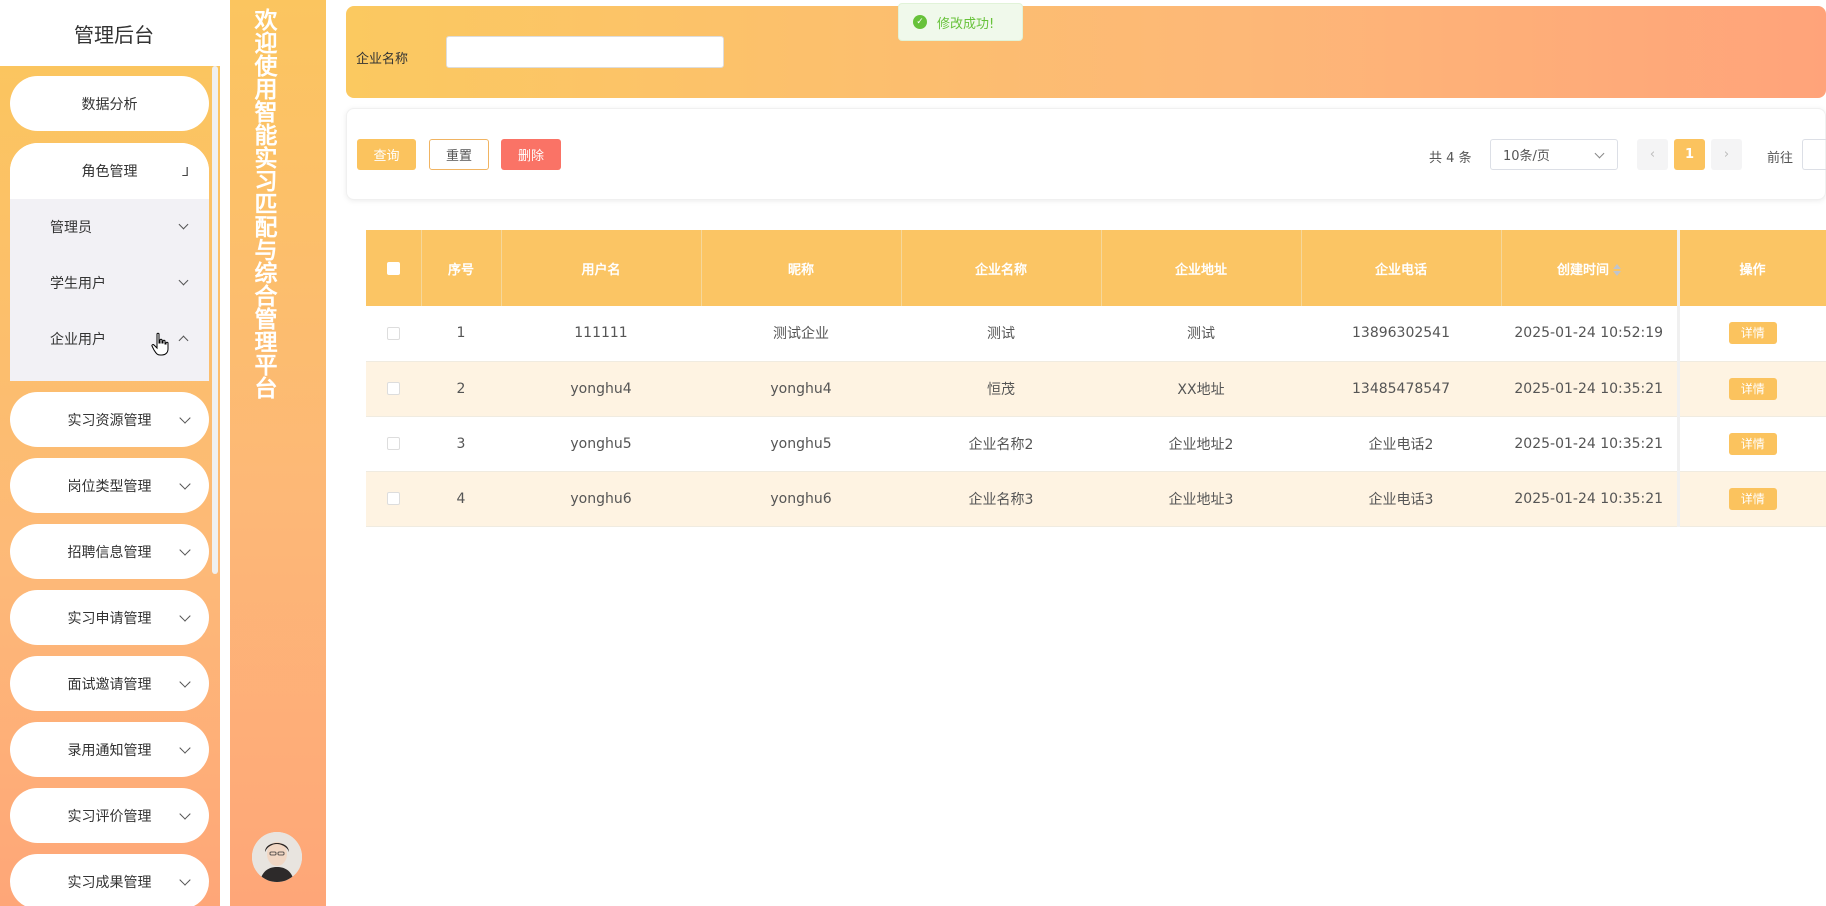  What do you see at coordinates (601, 268) in the screenshot?
I see `header-username: 用户名` at bounding box center [601, 268].